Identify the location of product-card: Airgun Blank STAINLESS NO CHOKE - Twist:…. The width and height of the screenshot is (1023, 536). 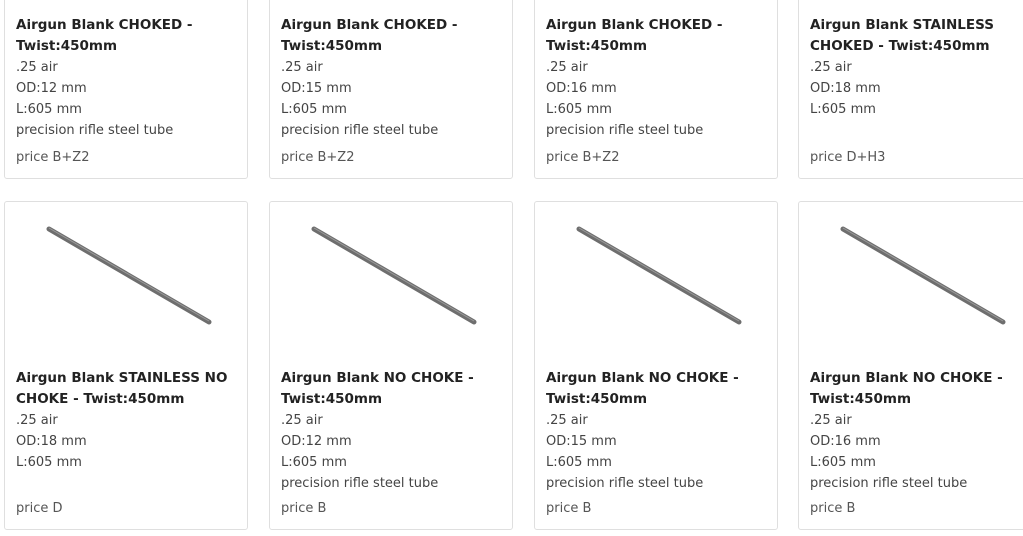
(126, 365).